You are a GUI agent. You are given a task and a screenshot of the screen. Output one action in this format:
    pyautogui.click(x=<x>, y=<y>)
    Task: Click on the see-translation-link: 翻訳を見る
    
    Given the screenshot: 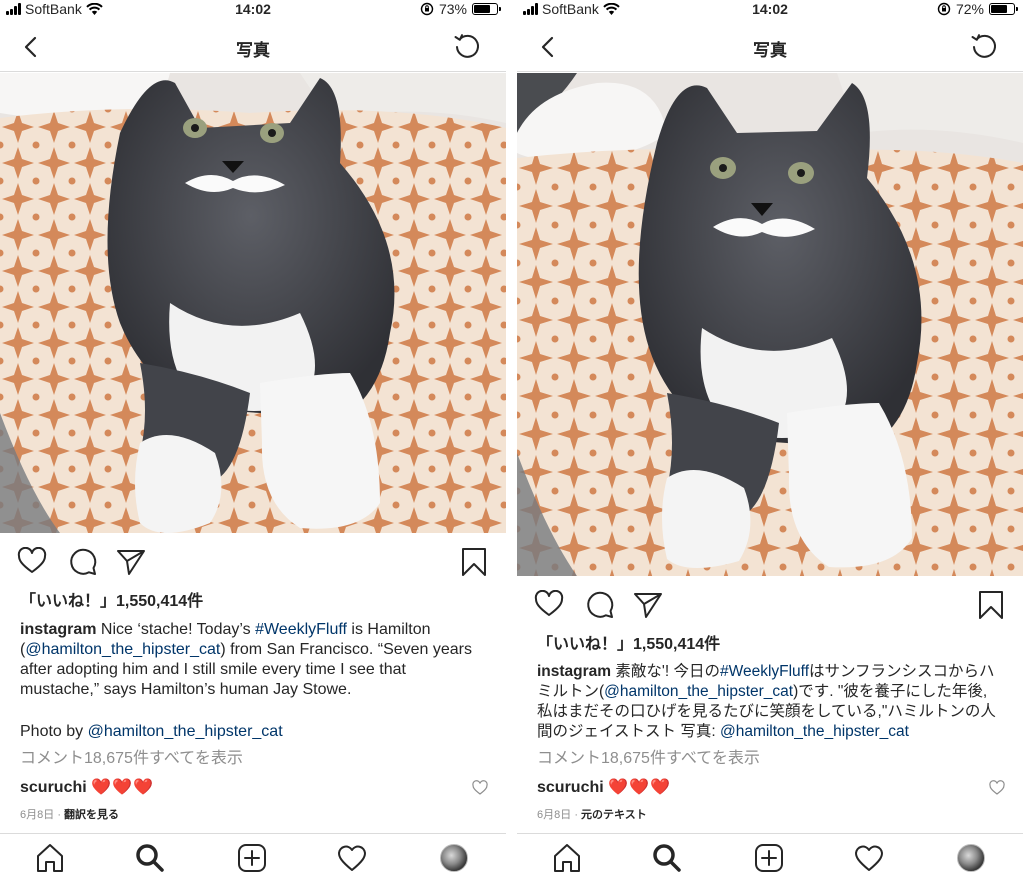 What is the action you would take?
    pyautogui.click(x=91, y=815)
    